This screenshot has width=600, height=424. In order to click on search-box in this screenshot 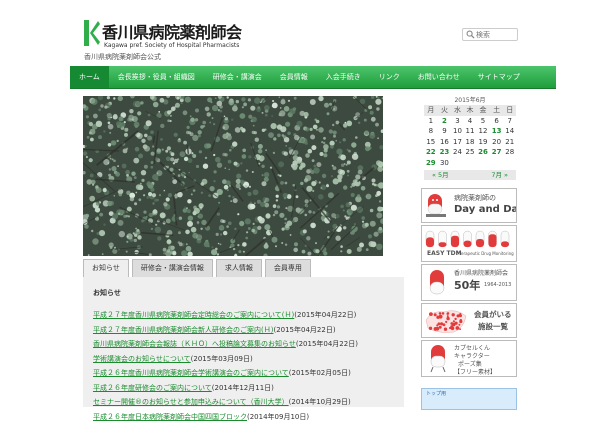, I will do `click(490, 34)`.